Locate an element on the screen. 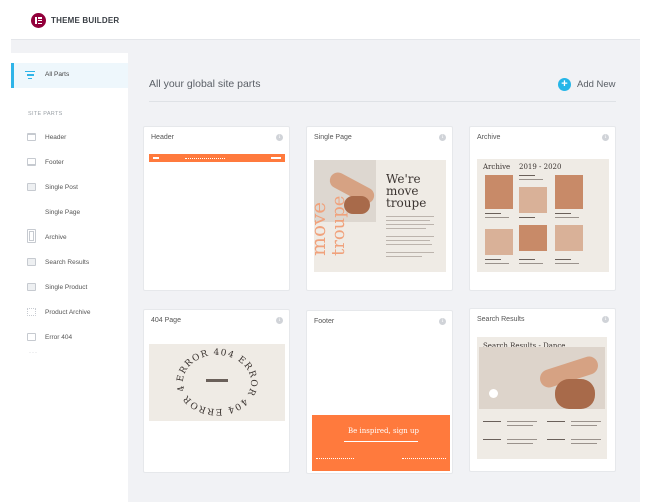  divider is located at coordinates (382, 101).